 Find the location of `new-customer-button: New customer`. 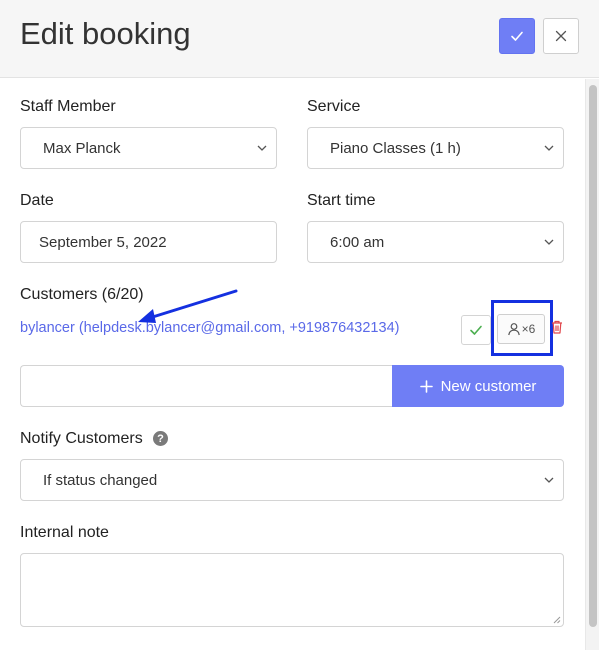

new-customer-button: New customer is located at coordinates (478, 386).